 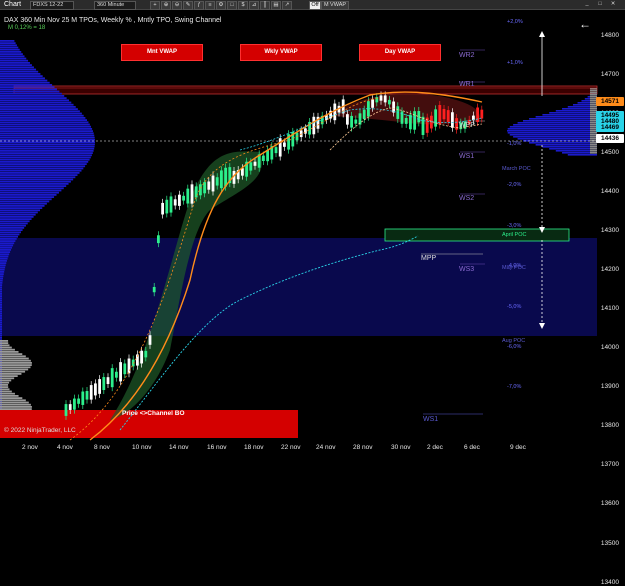 What do you see at coordinates (610, 101) in the screenshot?
I see `last-price-tag: 14571` at bounding box center [610, 101].